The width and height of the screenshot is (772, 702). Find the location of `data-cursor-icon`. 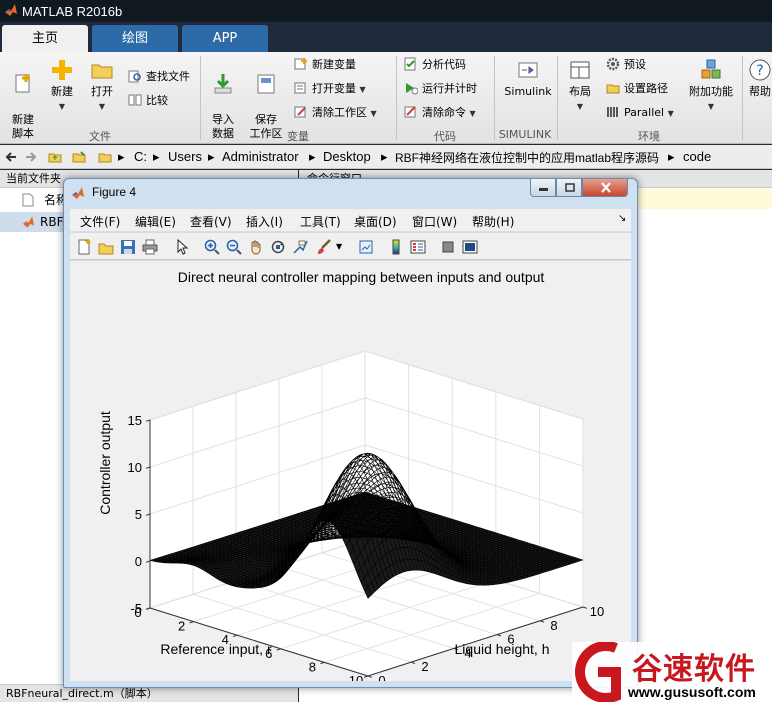

data-cursor-icon is located at coordinates (300, 247).